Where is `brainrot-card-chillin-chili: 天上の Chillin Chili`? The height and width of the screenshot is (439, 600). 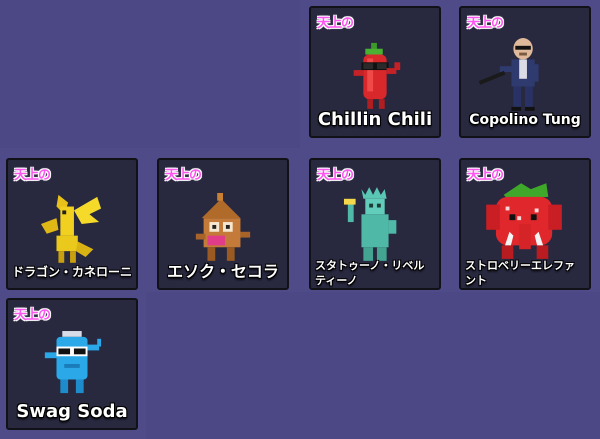
brainrot-card-chillin-chili: 天上の Chillin Chili is located at coordinates (375, 72).